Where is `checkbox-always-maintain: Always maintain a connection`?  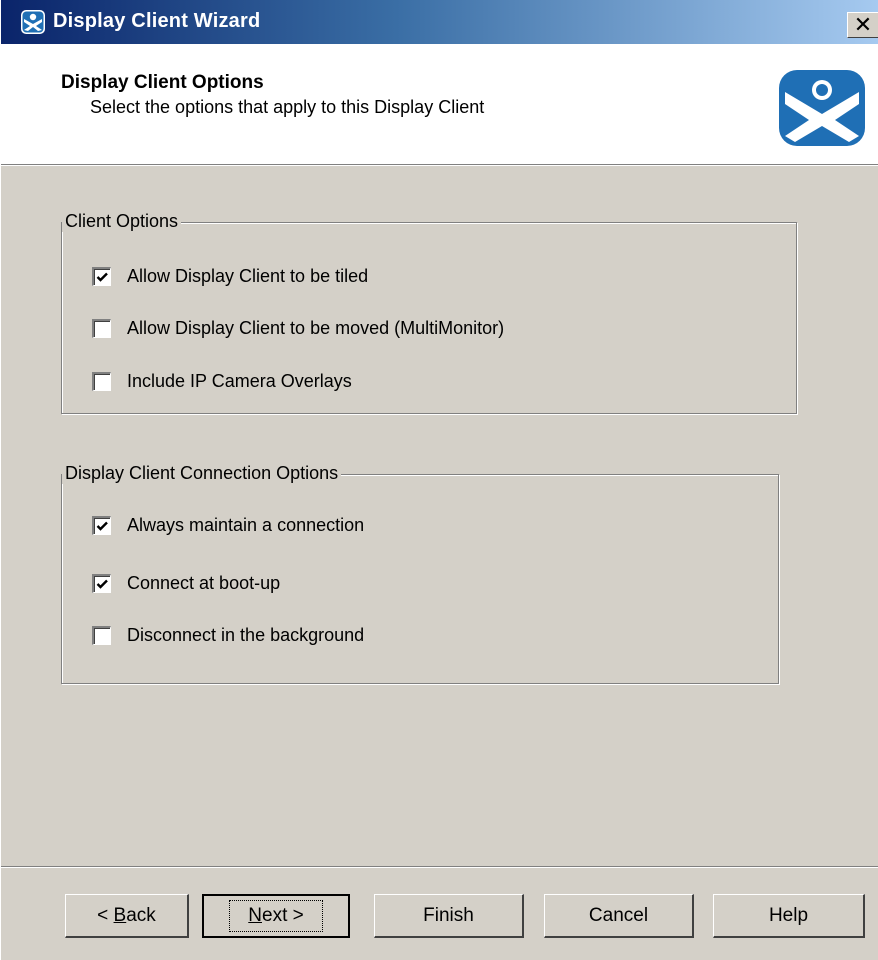
checkbox-always-maintain: Always maintain a connection is located at coordinates (228, 525).